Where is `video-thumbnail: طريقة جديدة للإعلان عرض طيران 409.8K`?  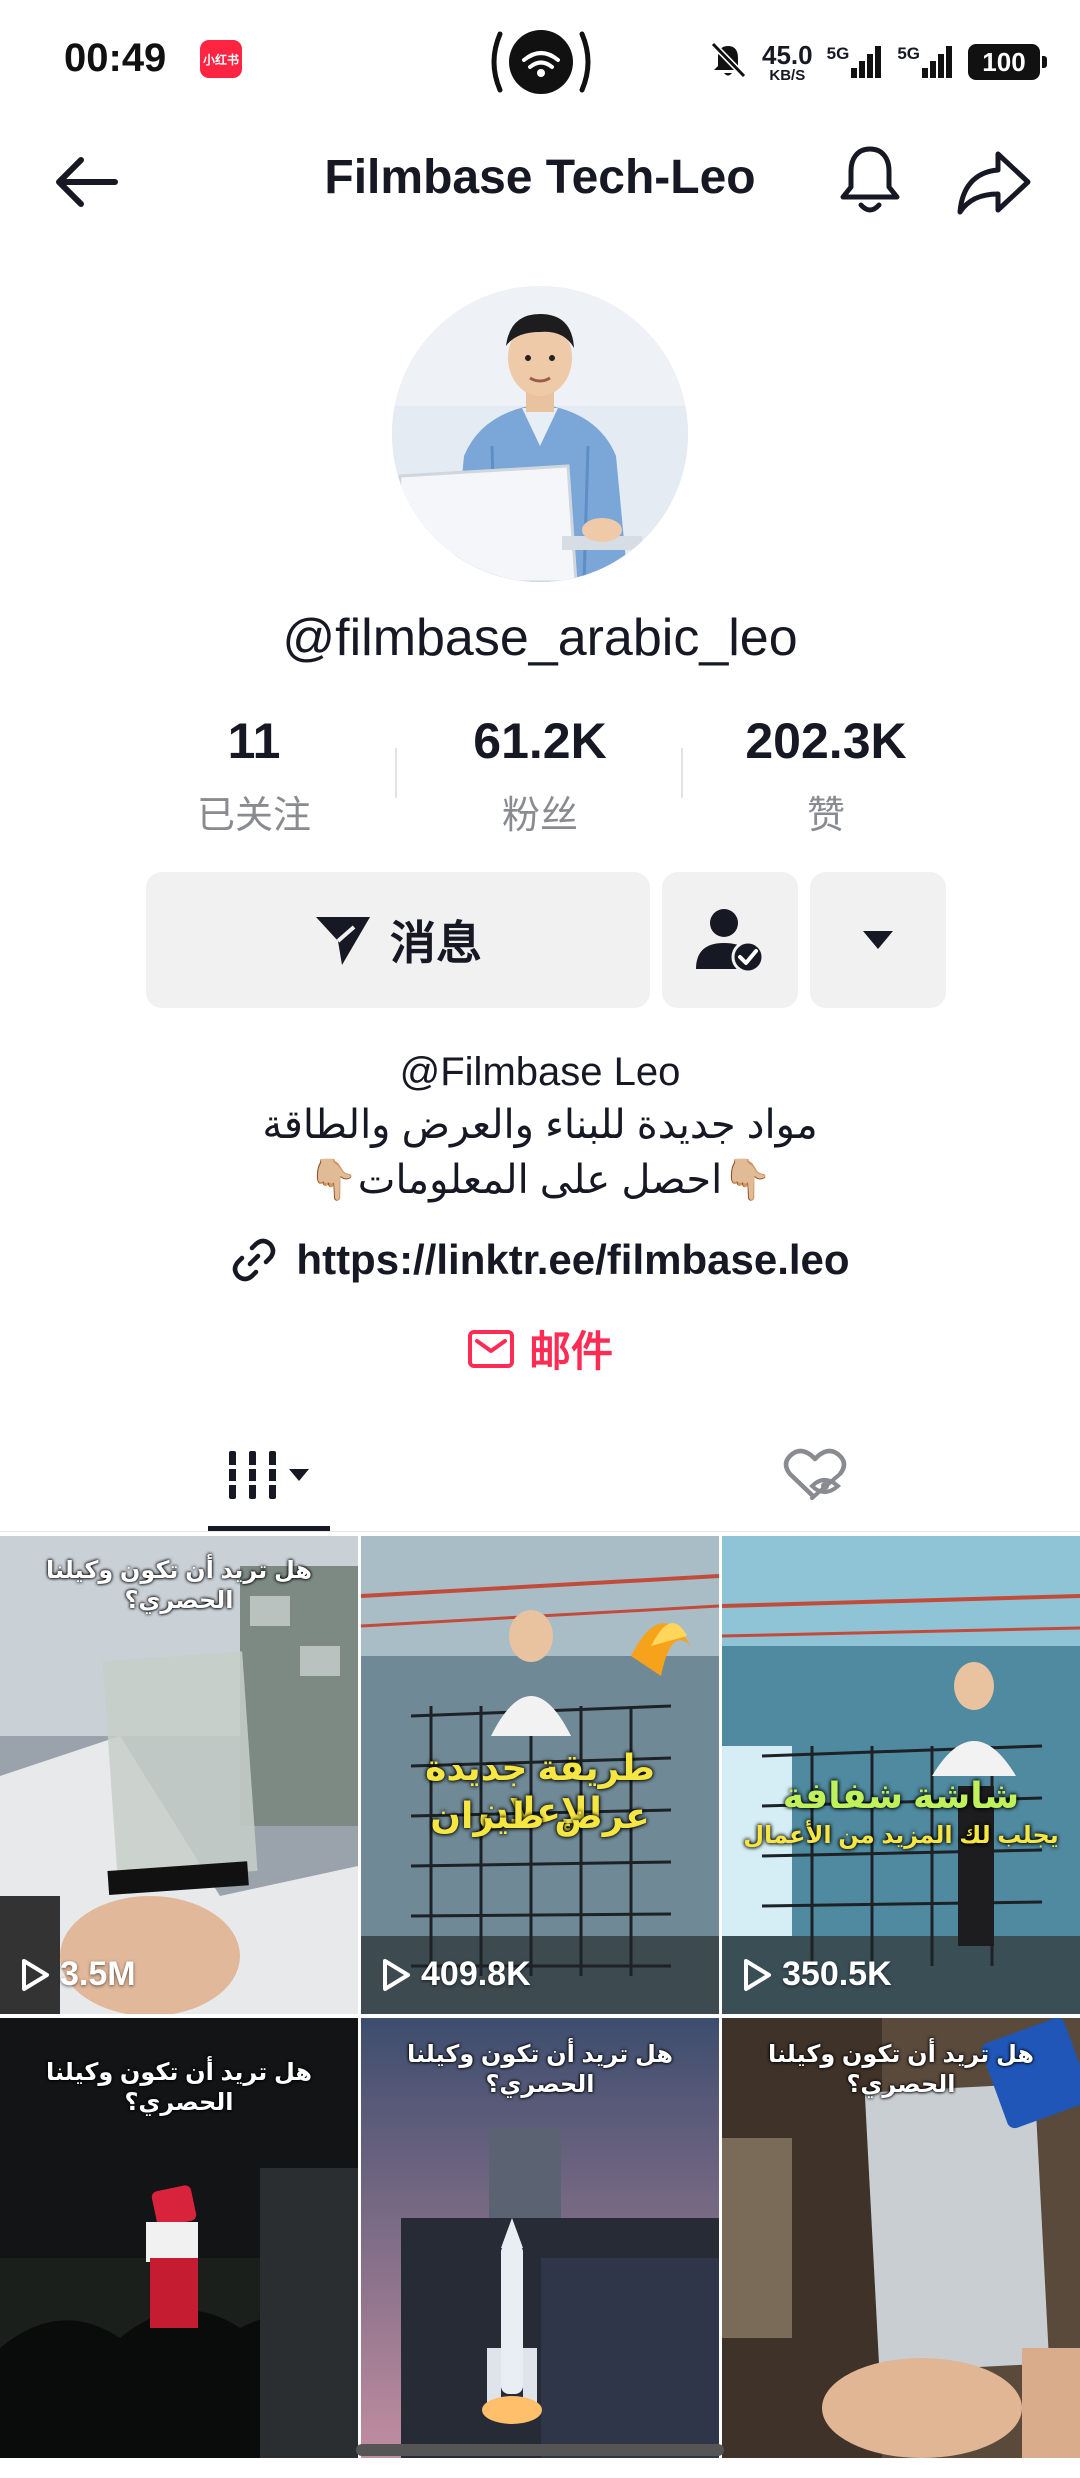 video-thumbnail: طريقة جديدة للإعلان عرض طيران 409.8K is located at coordinates (540, 1775).